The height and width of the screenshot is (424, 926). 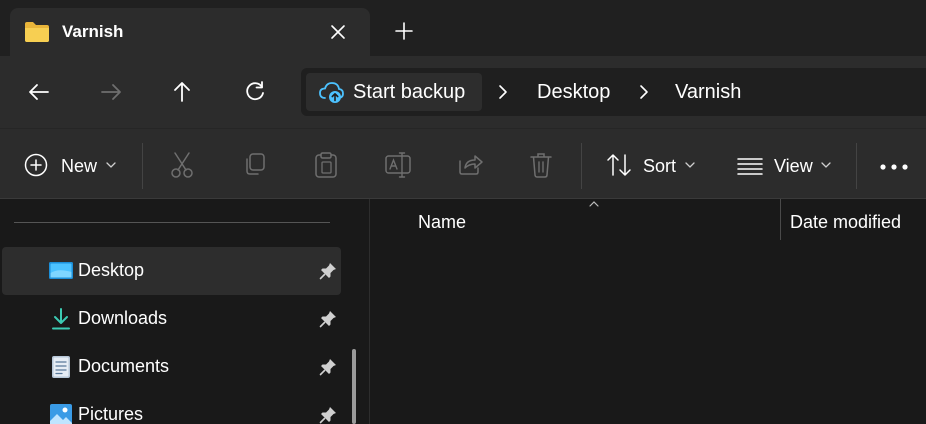 I want to click on pictures-icon, so click(x=61, y=414).